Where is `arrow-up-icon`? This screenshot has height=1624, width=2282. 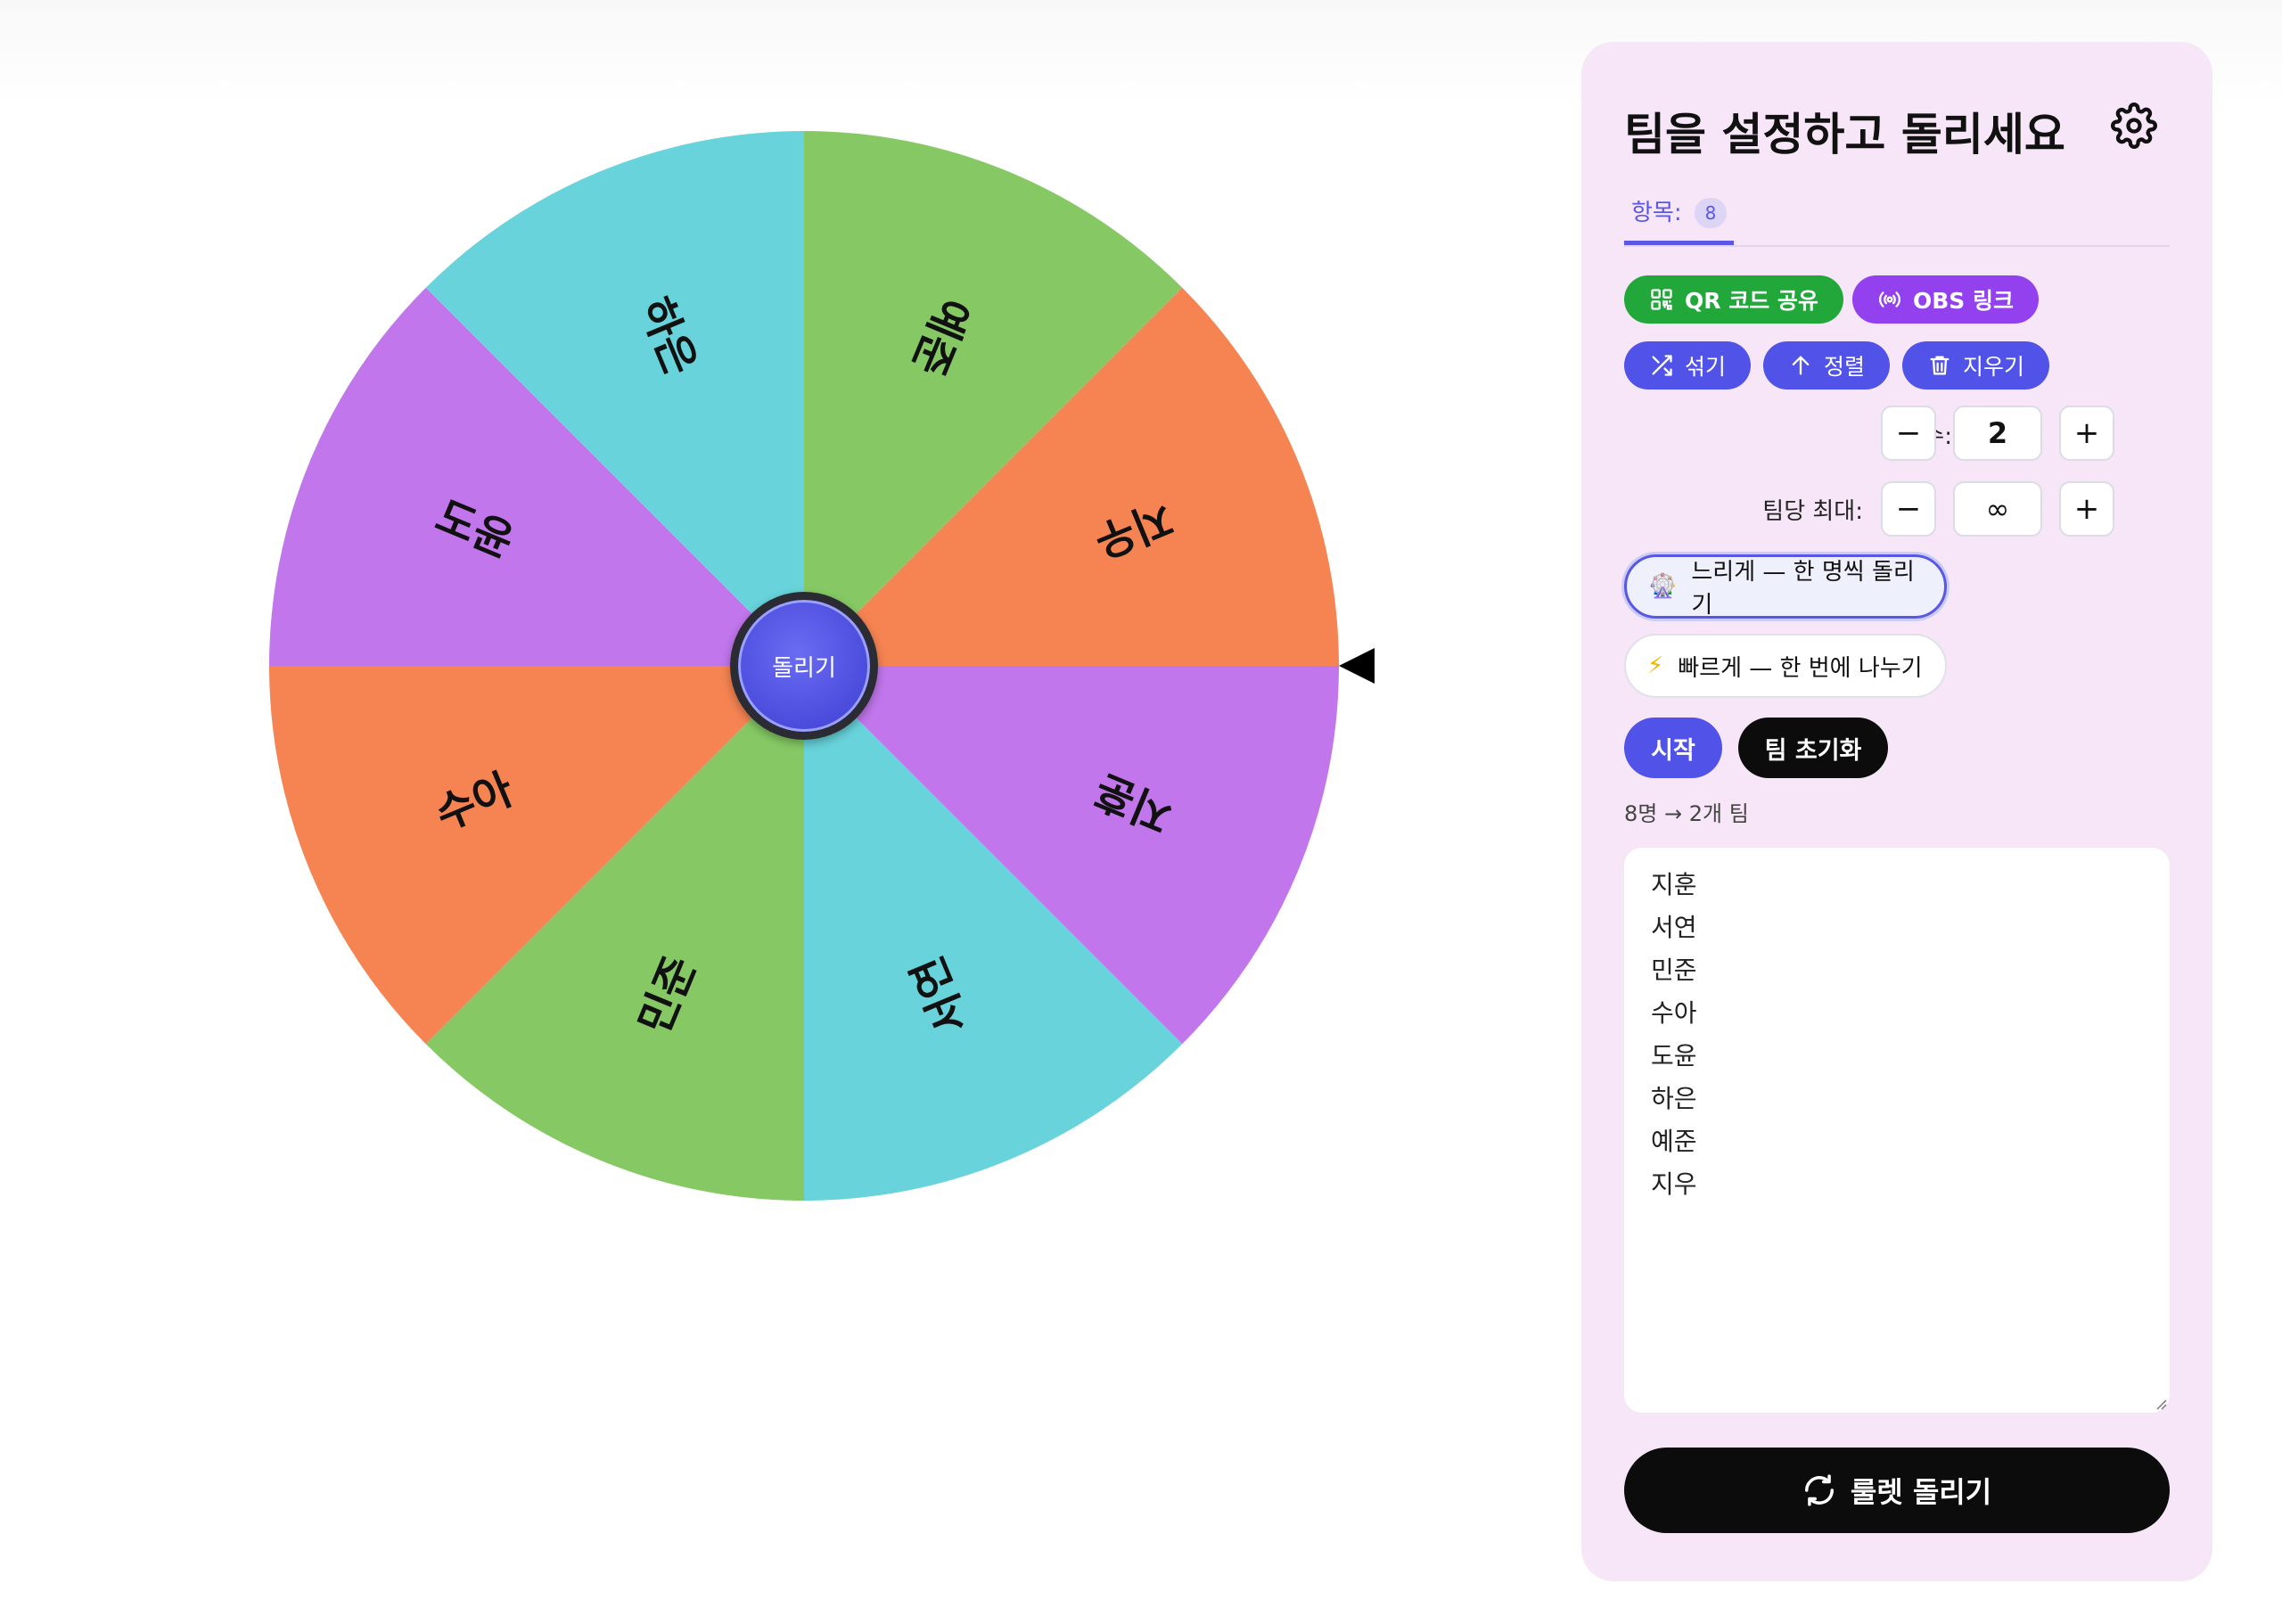
arrow-up-icon is located at coordinates (1801, 365).